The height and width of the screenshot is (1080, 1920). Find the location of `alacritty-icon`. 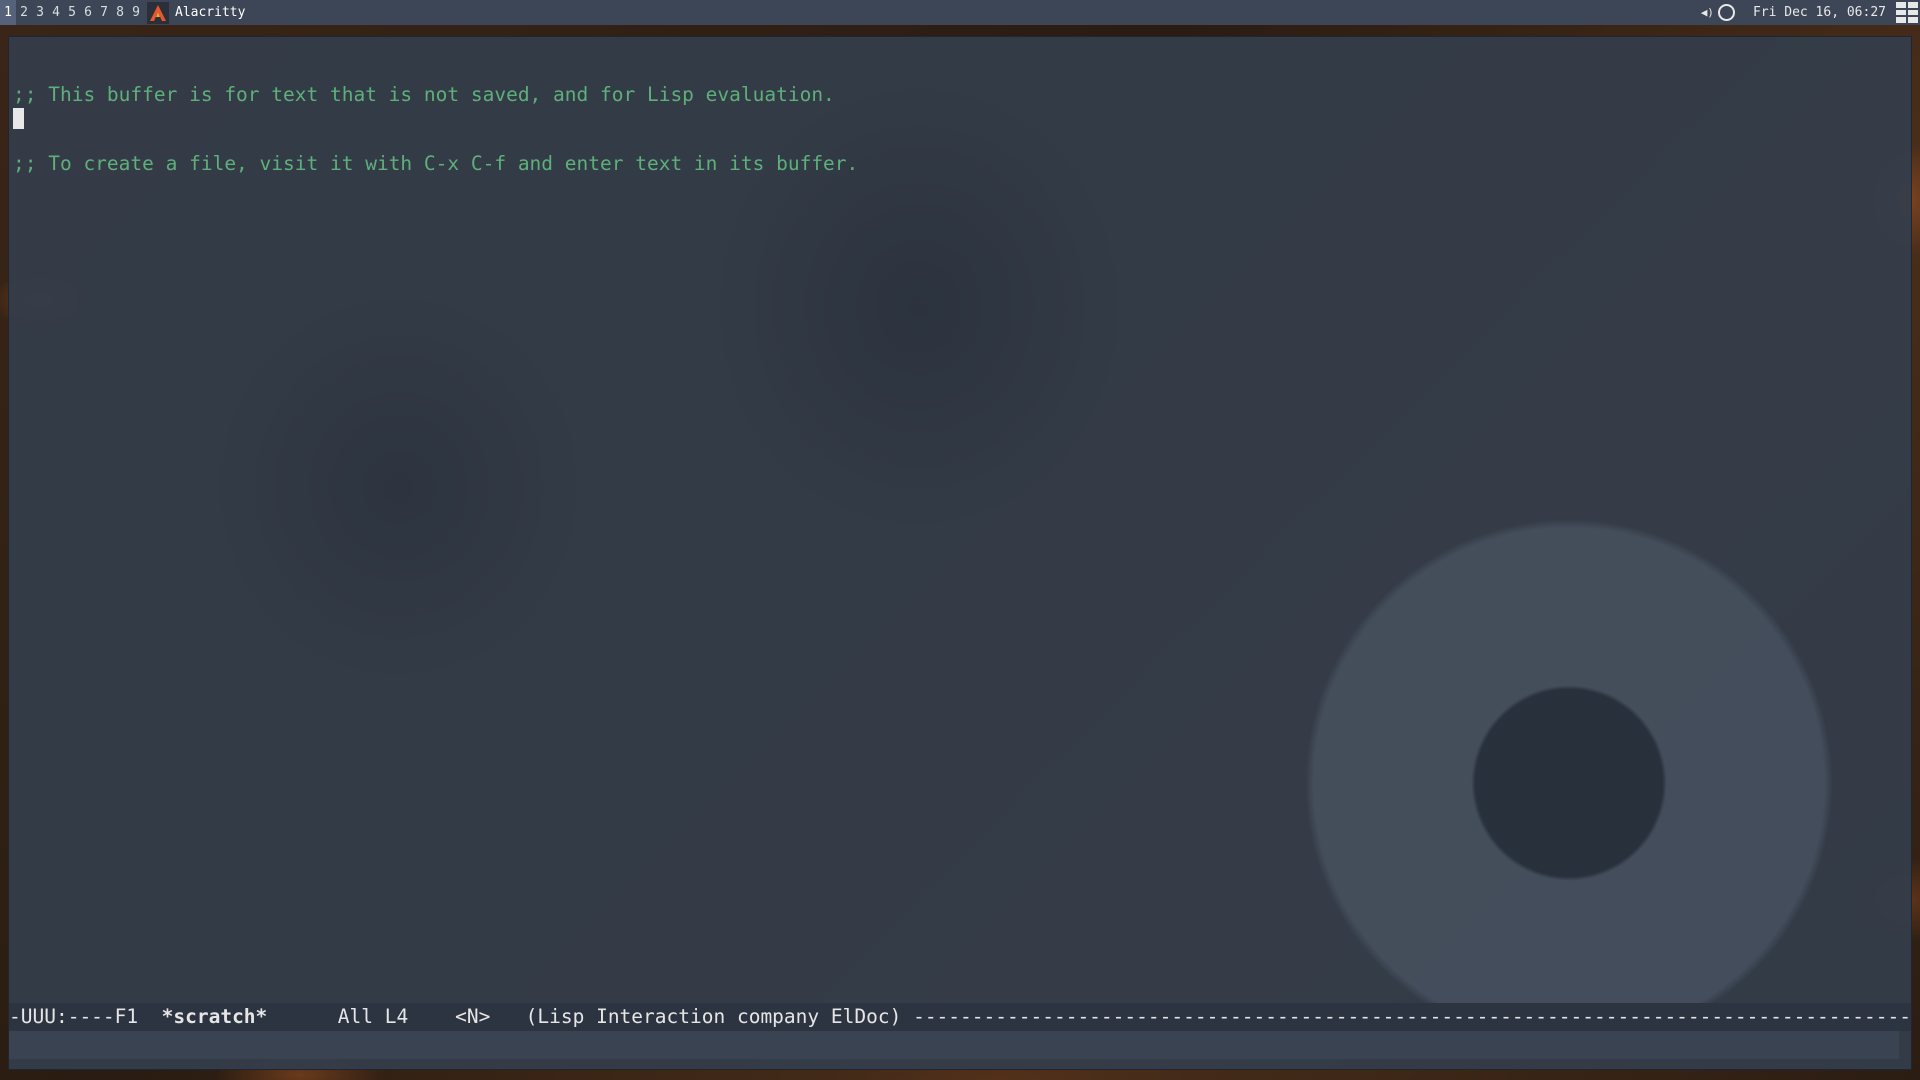

alacritty-icon is located at coordinates (158, 12).